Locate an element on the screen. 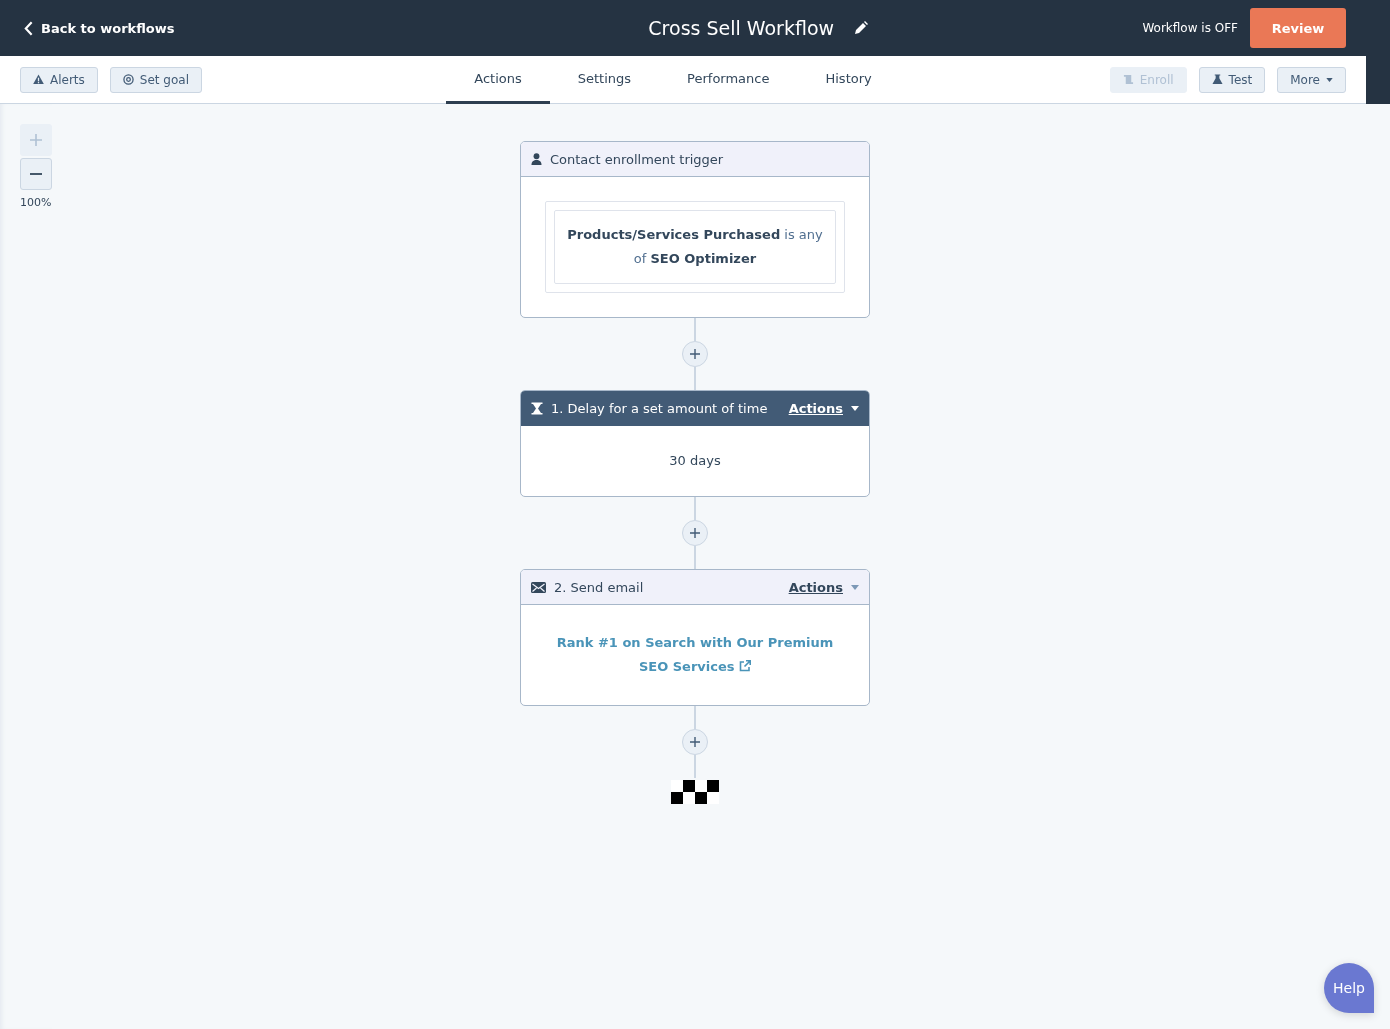 Image resolution: width=1390 pixels, height=1029 pixels. chevron-left-icon is located at coordinates (28, 28).